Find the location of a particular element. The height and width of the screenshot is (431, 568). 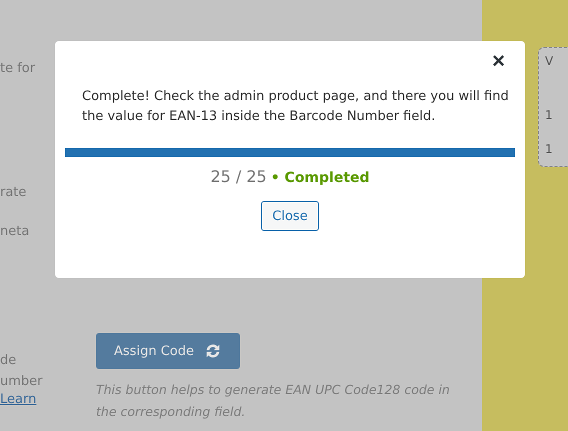

dialog-message: Complete! Check the admin product page, and there you will find the value for EAN-13 inside the Barcode Number field. is located at coordinates (296, 107).